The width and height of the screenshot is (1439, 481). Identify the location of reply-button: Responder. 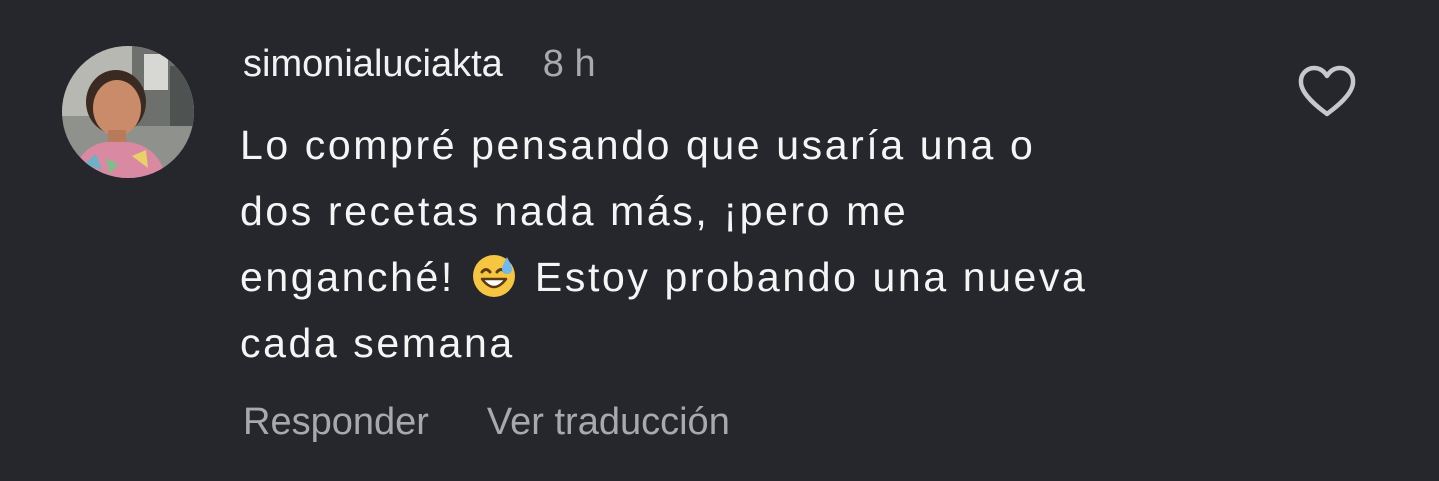
(336, 422).